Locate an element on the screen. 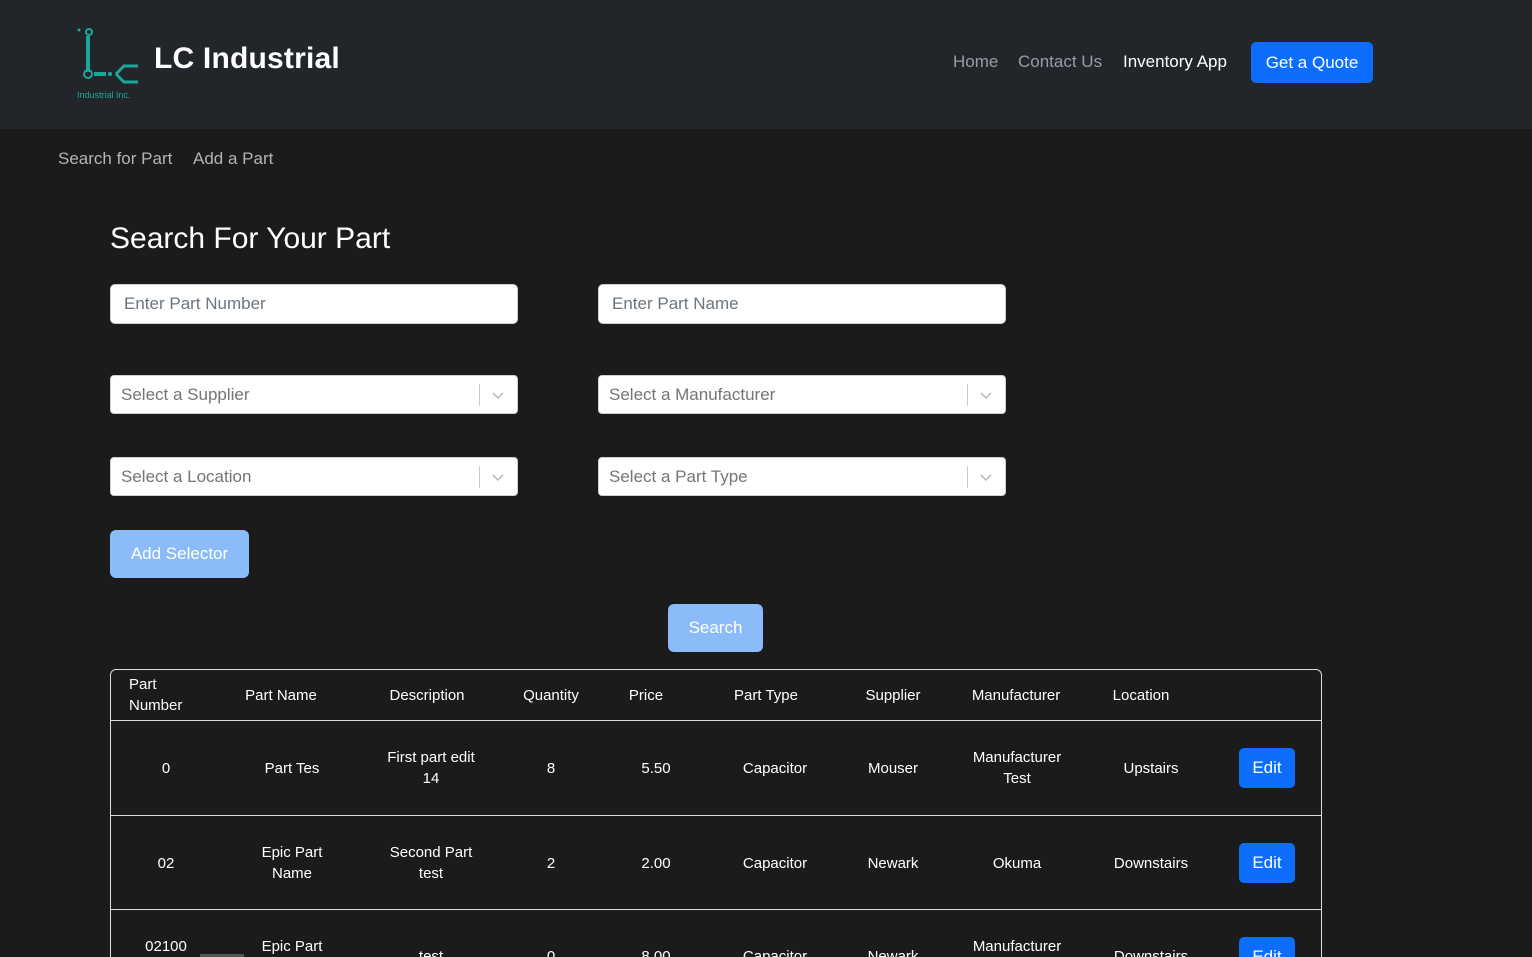  nav-inventory-link: Inventory App is located at coordinates (1175, 62).